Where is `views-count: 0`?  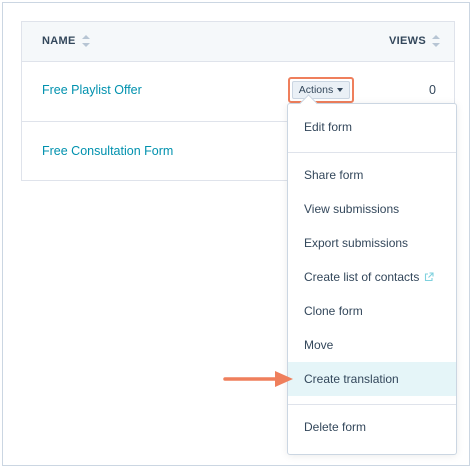
views-count: 0 is located at coordinates (432, 90).